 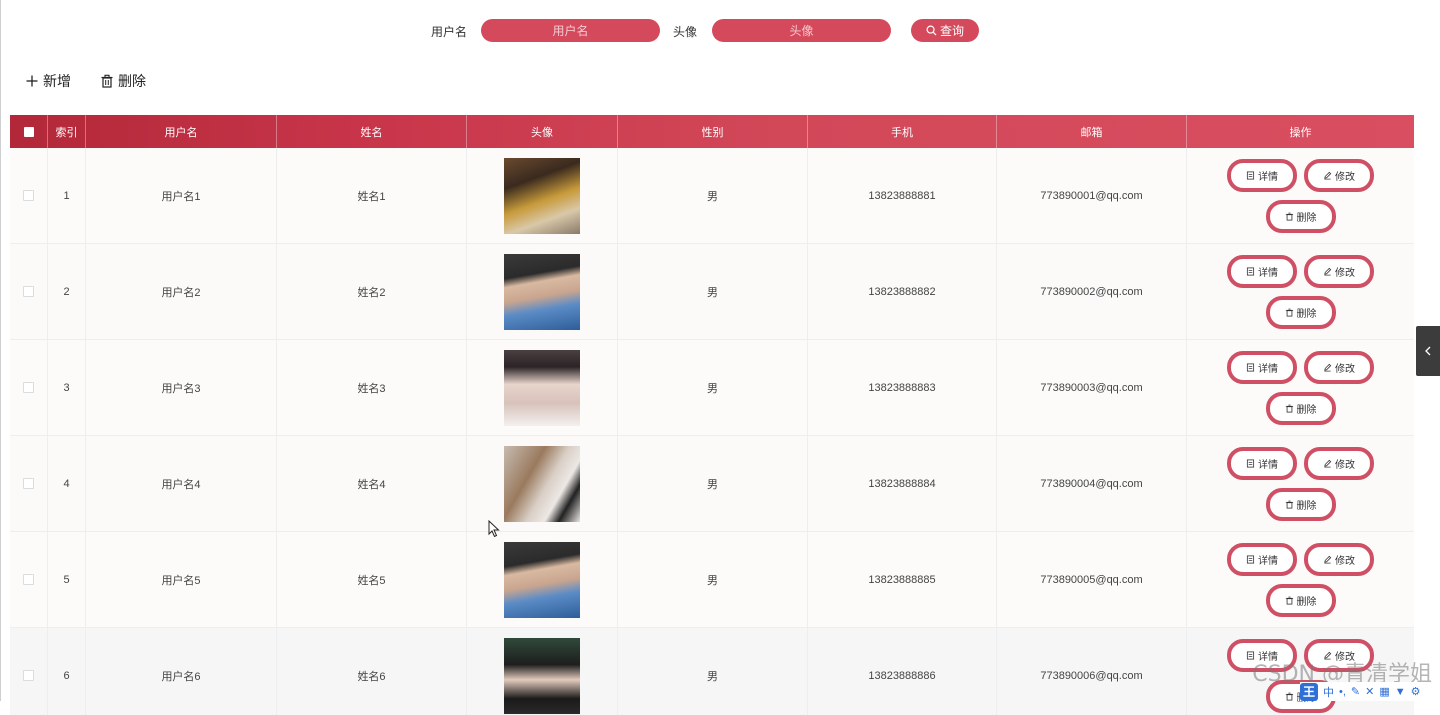 What do you see at coordinates (1342, 692) in the screenshot?
I see `ime-punctuation-icon: •,` at bounding box center [1342, 692].